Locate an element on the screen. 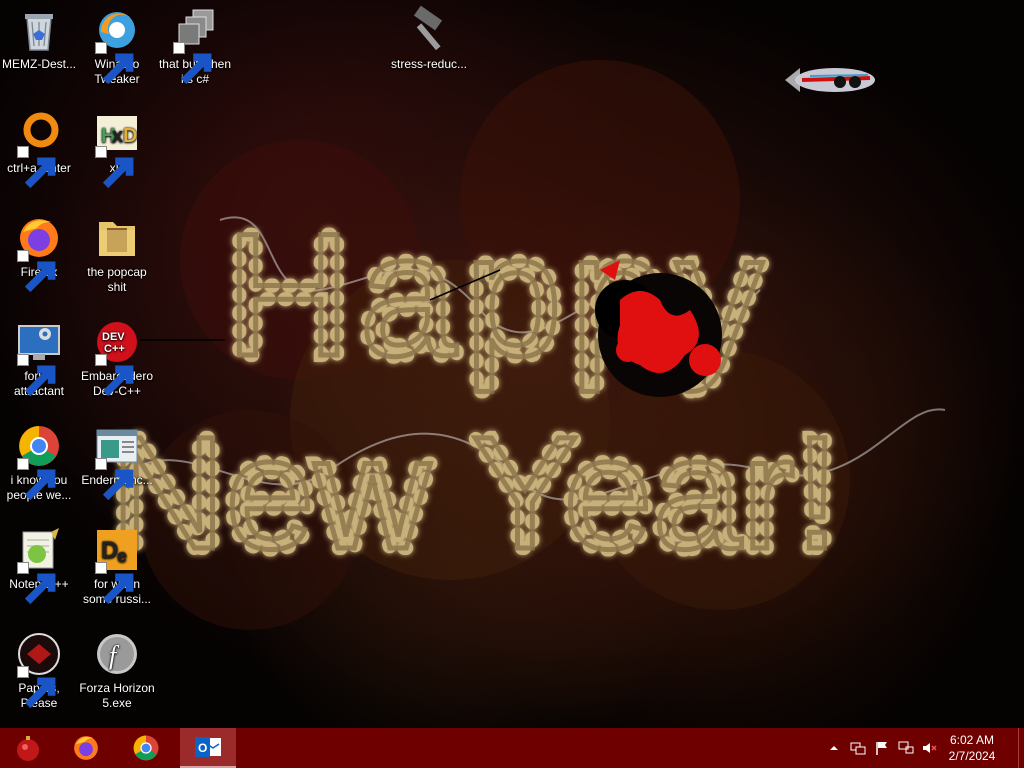 This screenshot has height=768, width=1024. desktop-icon-label: the popcap shit is located at coordinates (117, 279).